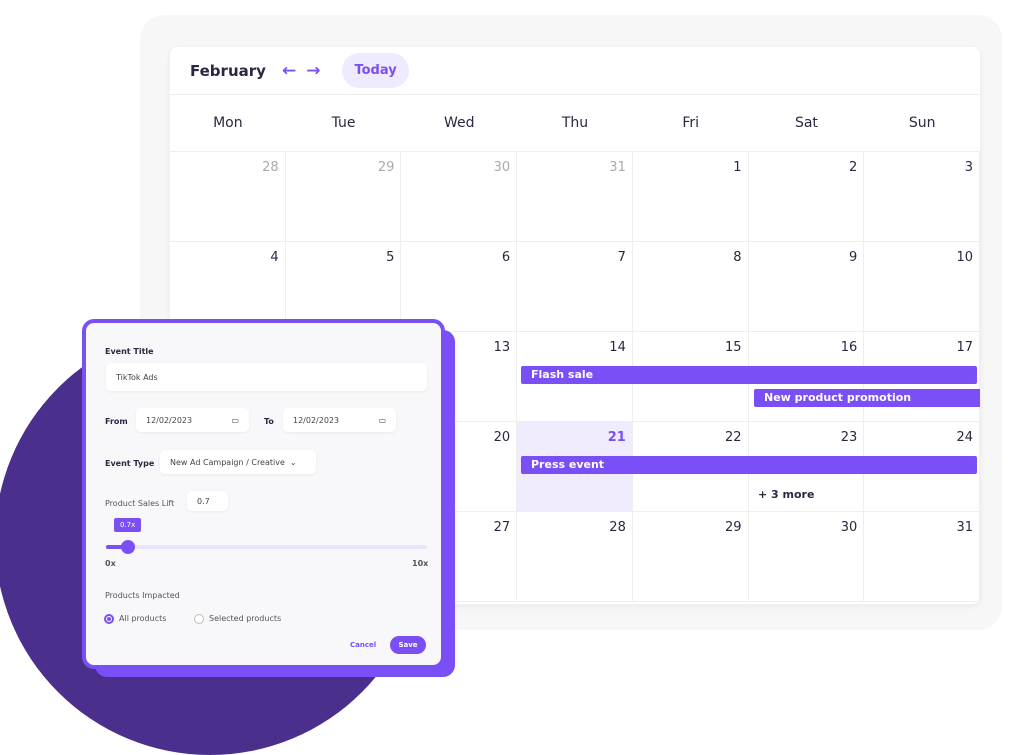 Image resolution: width=1024 pixels, height=755 pixels. Describe the element at coordinates (806, 287) in the screenshot. I see `day-cell: 9` at that location.